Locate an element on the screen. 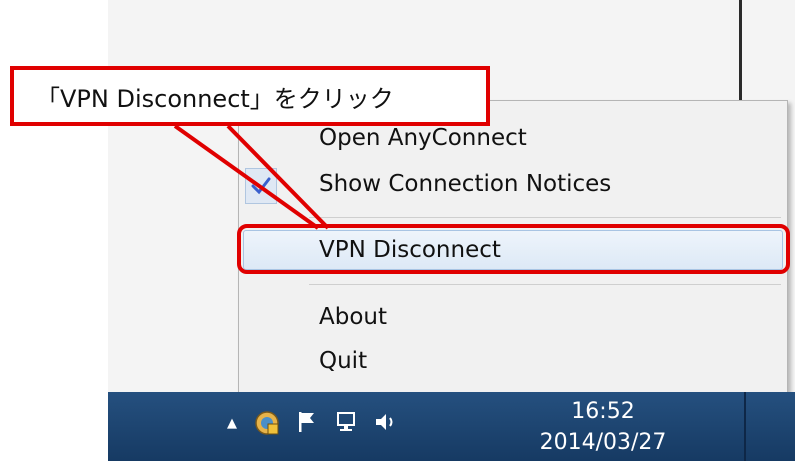 This screenshot has width=795, height=461. show-hidden-icons-icon: ▲ is located at coordinates (232, 423).